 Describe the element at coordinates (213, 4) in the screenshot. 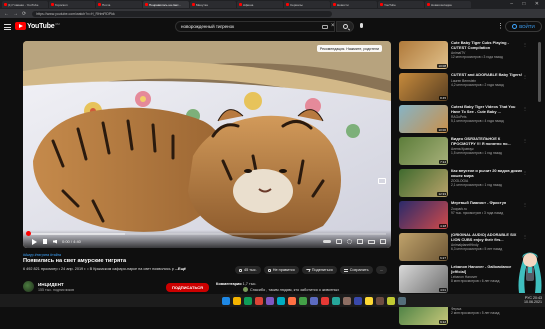

I see `browser-tab: Минутка` at that location.